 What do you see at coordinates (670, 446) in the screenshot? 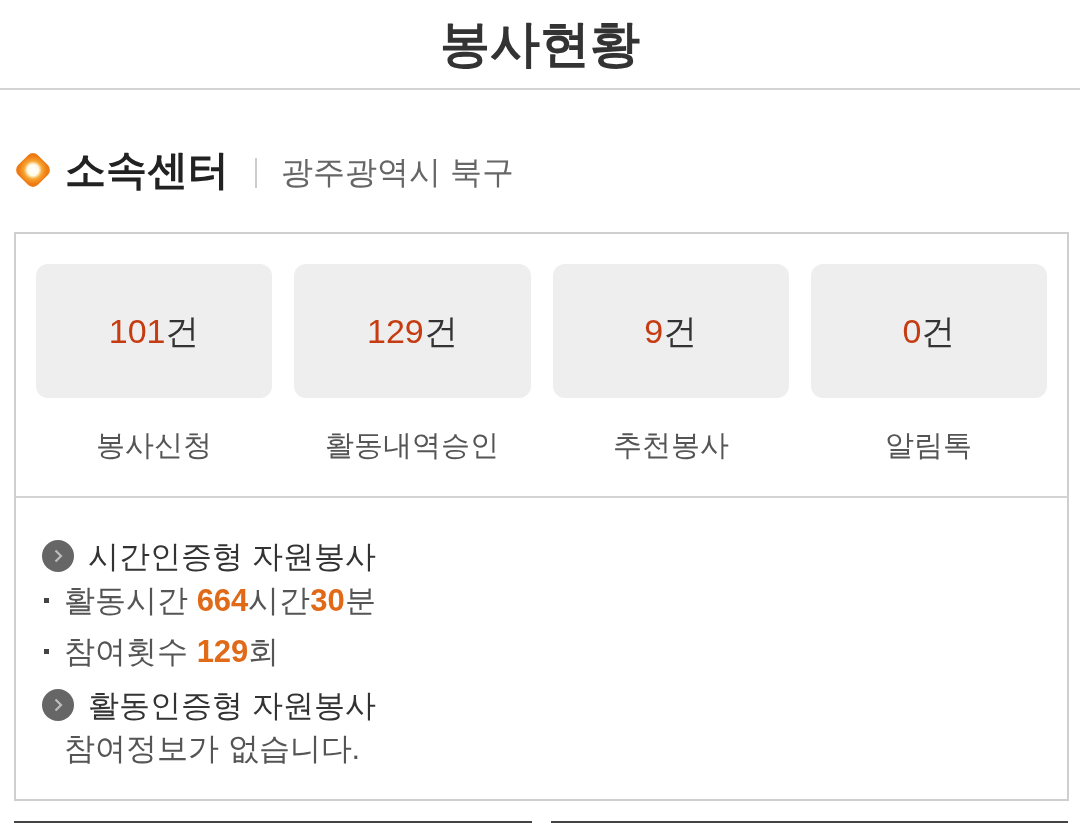
I see `stat-label: 추천봉사` at bounding box center [670, 446].